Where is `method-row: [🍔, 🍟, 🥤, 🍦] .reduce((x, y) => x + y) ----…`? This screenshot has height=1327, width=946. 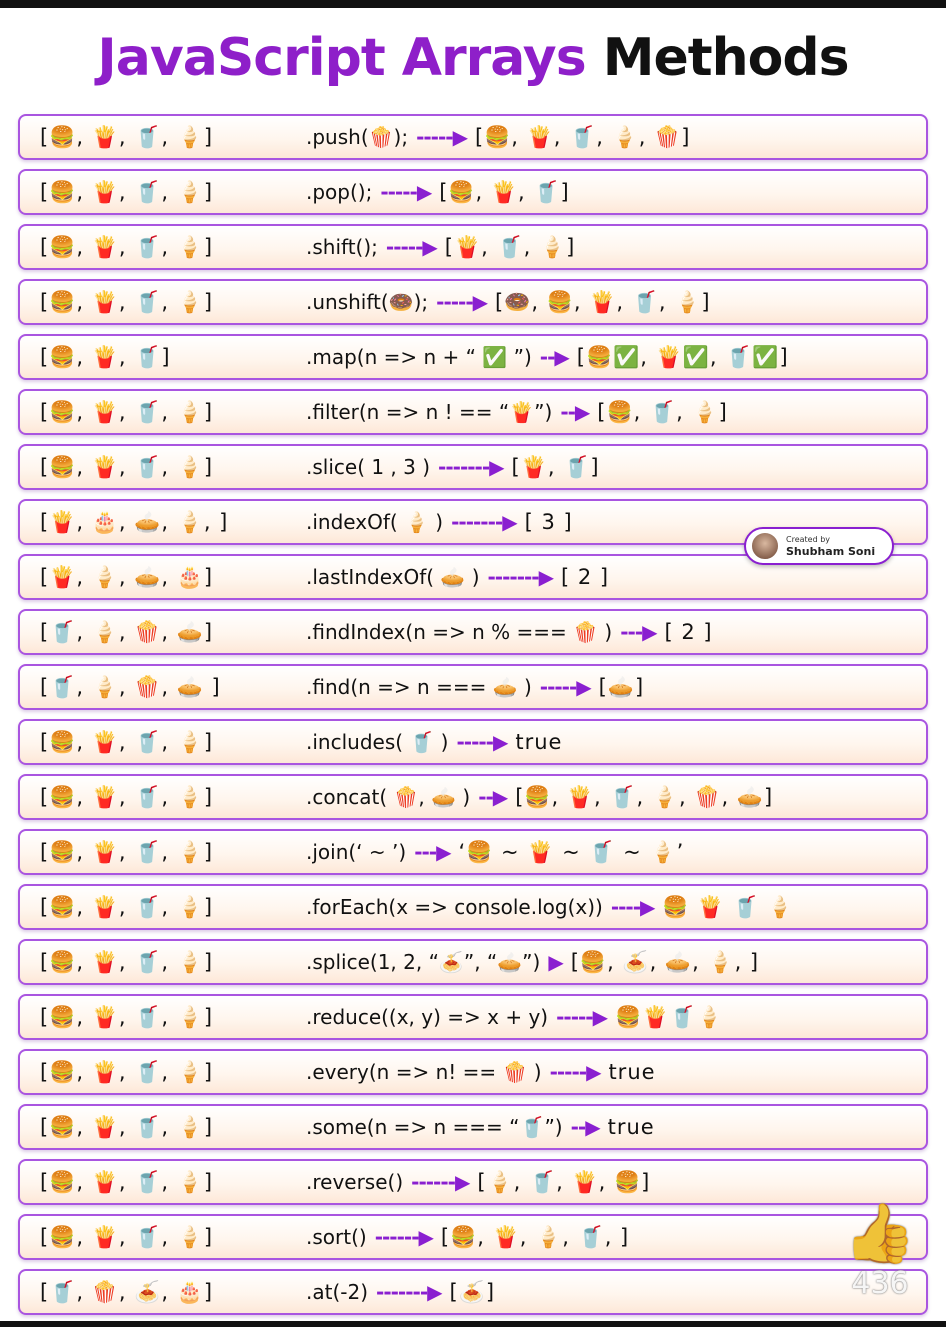
method-row: [🍔, 🍟, 🥤, 🍦] .reduce((x, y) => x + y) ----… is located at coordinates (473, 1017).